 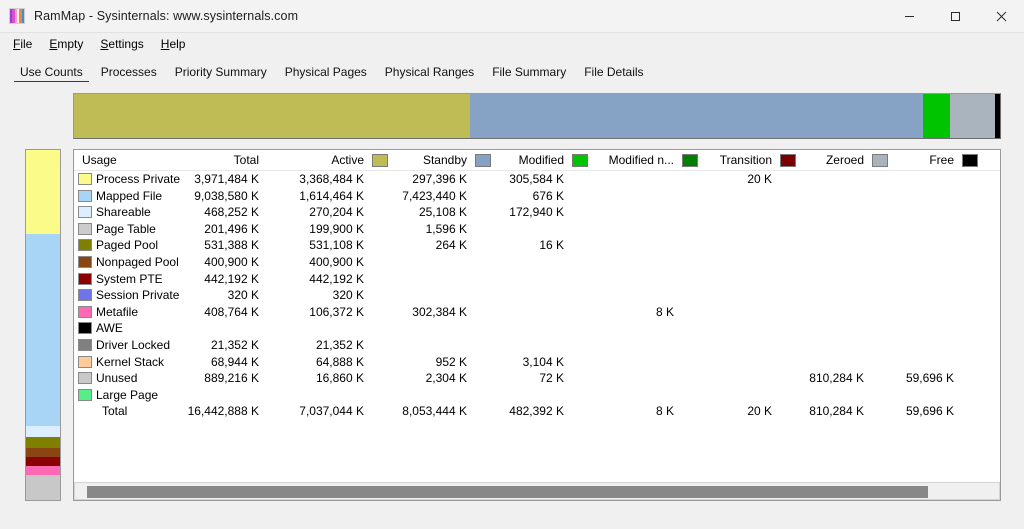 What do you see at coordinates (221, 73) in the screenshot?
I see `tab-priority-summary: Priority Summary` at bounding box center [221, 73].